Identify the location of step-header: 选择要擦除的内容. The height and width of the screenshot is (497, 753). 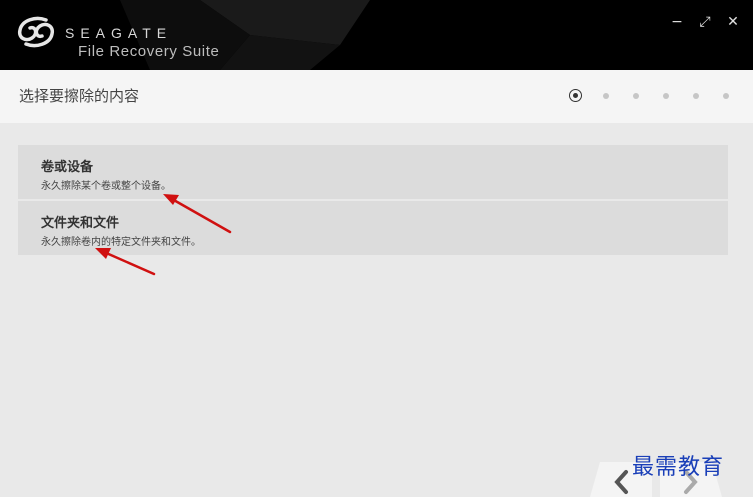
(376, 96).